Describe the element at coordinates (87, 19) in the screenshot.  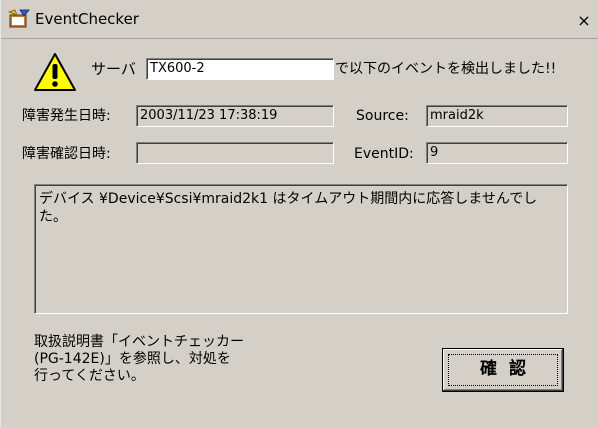
I see `window-title: EventChecker` at that location.